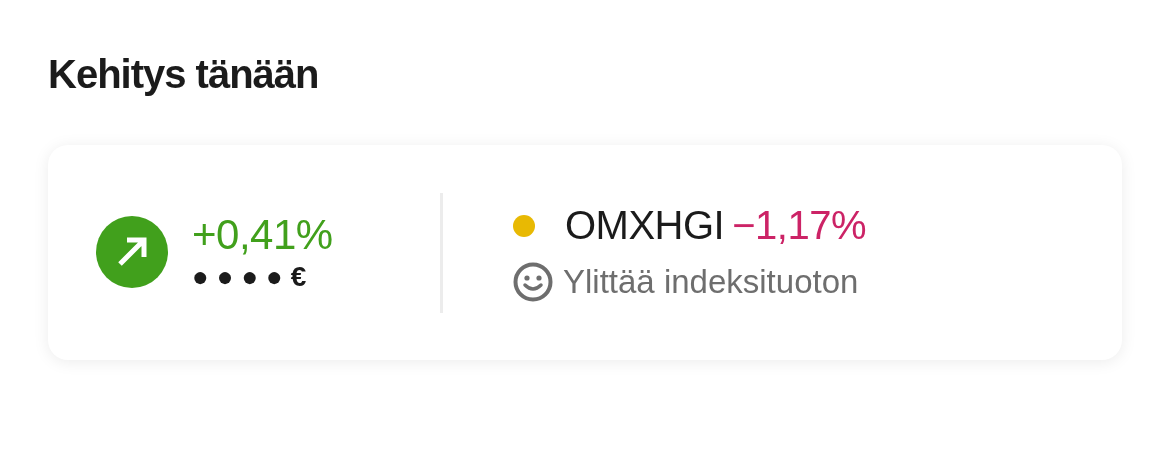 Image resolution: width=1170 pixels, height=465 pixels. Describe the element at coordinates (184, 74) in the screenshot. I see `section-title: Kehitys tänään` at that location.